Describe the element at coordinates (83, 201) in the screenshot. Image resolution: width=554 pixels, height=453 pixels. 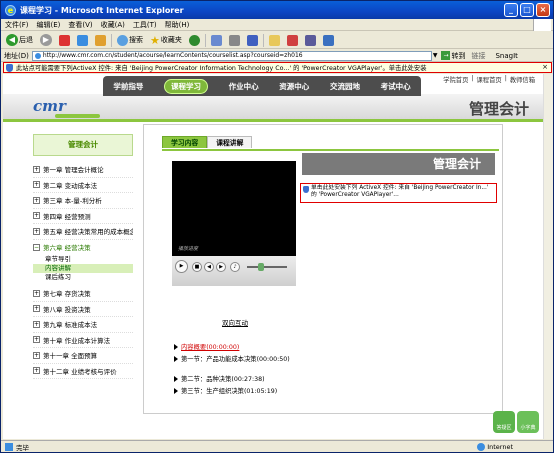
I see `chapter-item: + 第三章 本-量-利分析` at that location.